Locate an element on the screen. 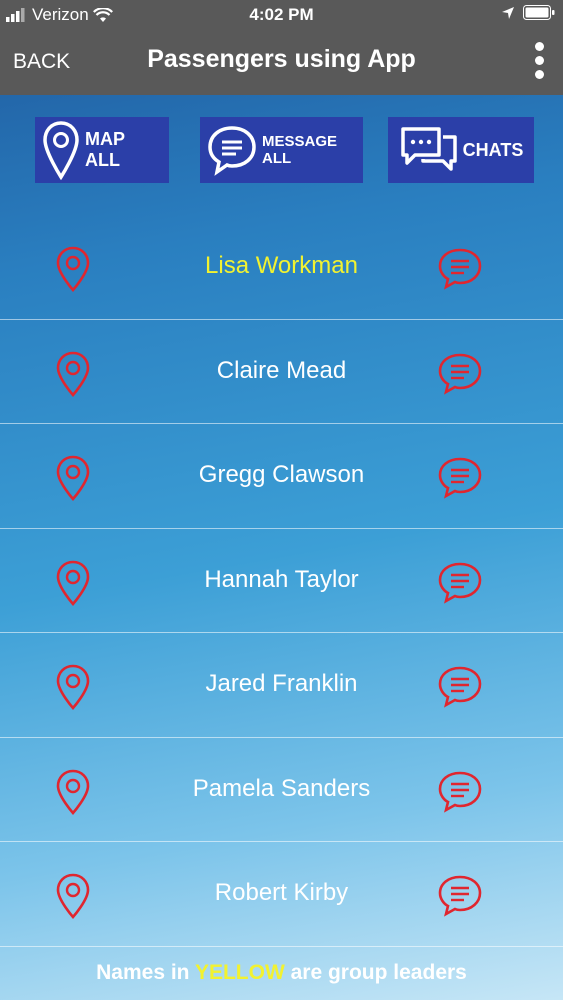 The width and height of the screenshot is (563, 1000). status-time: 4:02 PM is located at coordinates (281, 14).